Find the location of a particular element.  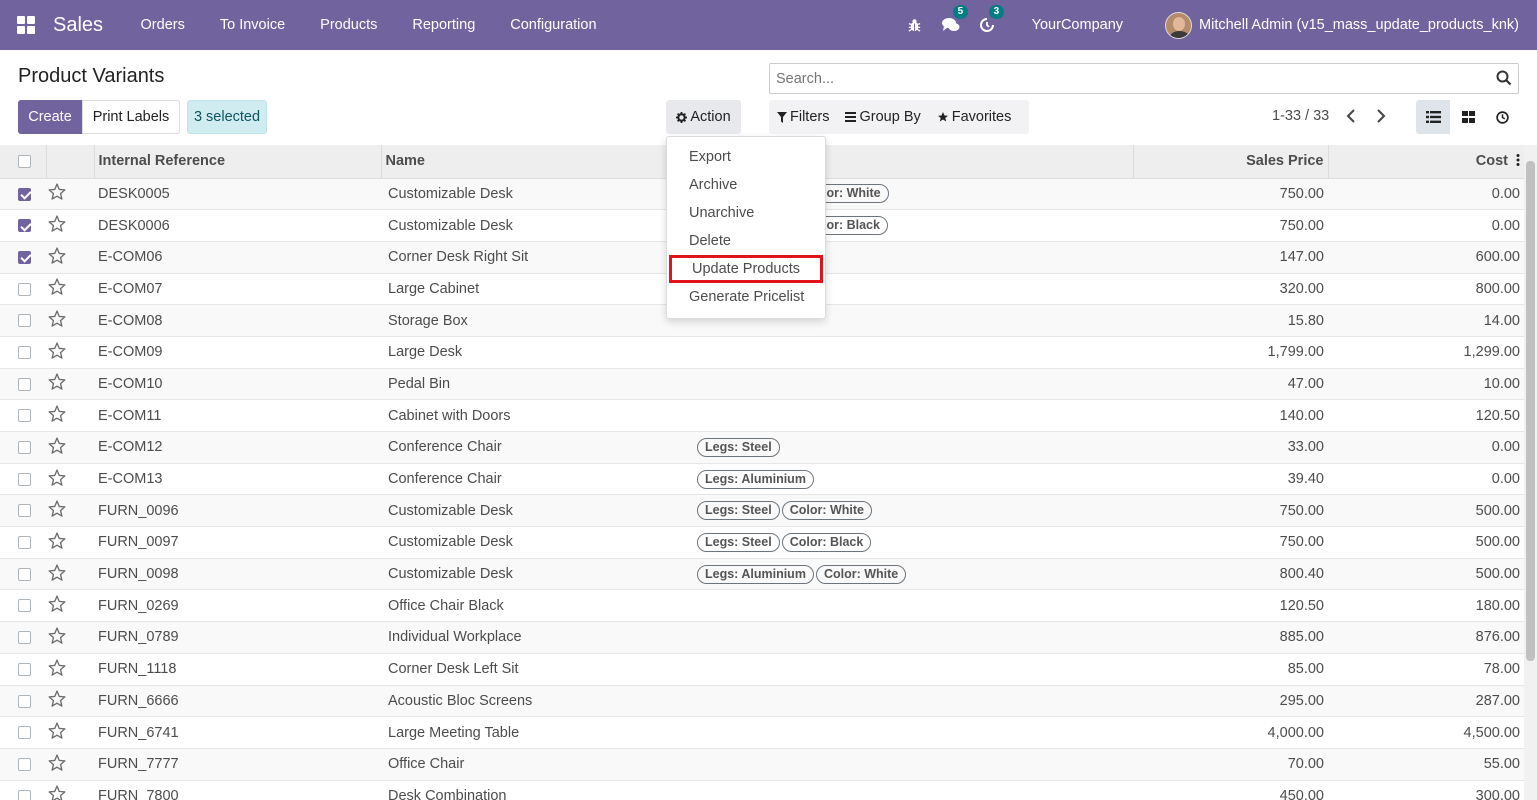

cell-cost: 287.00 is located at coordinates (1426, 701).